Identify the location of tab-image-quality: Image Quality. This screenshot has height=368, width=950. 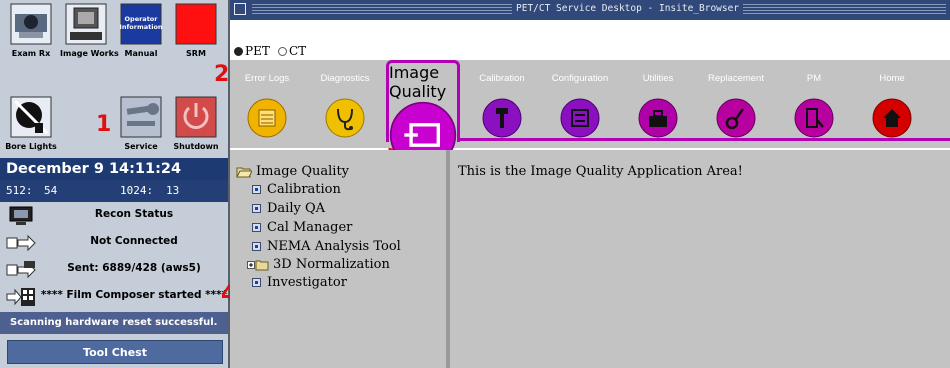
(423, 114).